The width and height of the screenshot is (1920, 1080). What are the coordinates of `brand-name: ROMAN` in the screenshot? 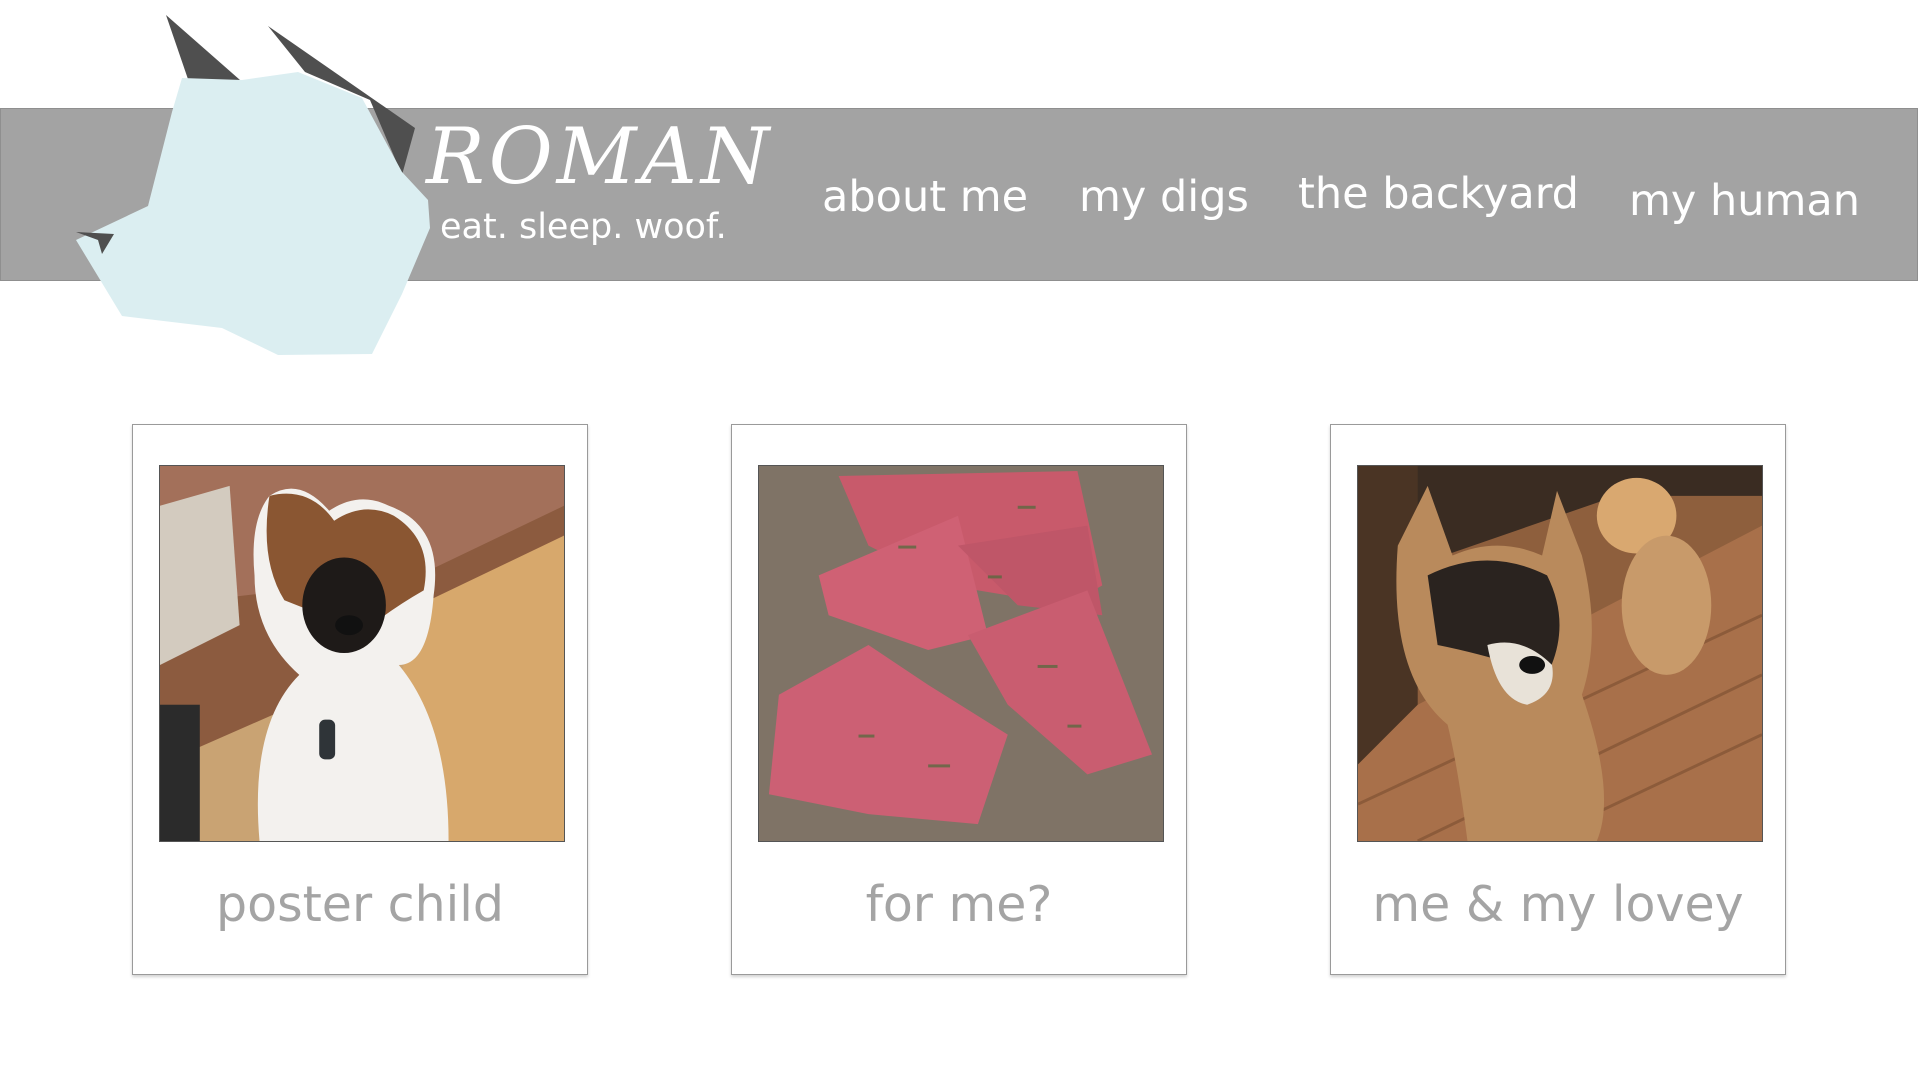 It's located at (599, 157).